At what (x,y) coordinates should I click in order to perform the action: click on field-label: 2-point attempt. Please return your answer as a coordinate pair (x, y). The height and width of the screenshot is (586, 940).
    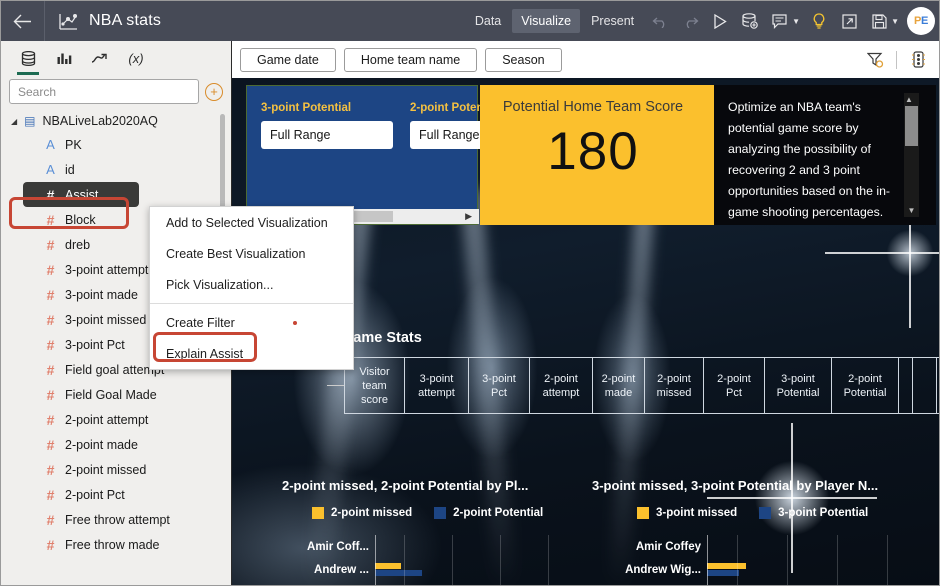
    Looking at the image, I should click on (107, 419).